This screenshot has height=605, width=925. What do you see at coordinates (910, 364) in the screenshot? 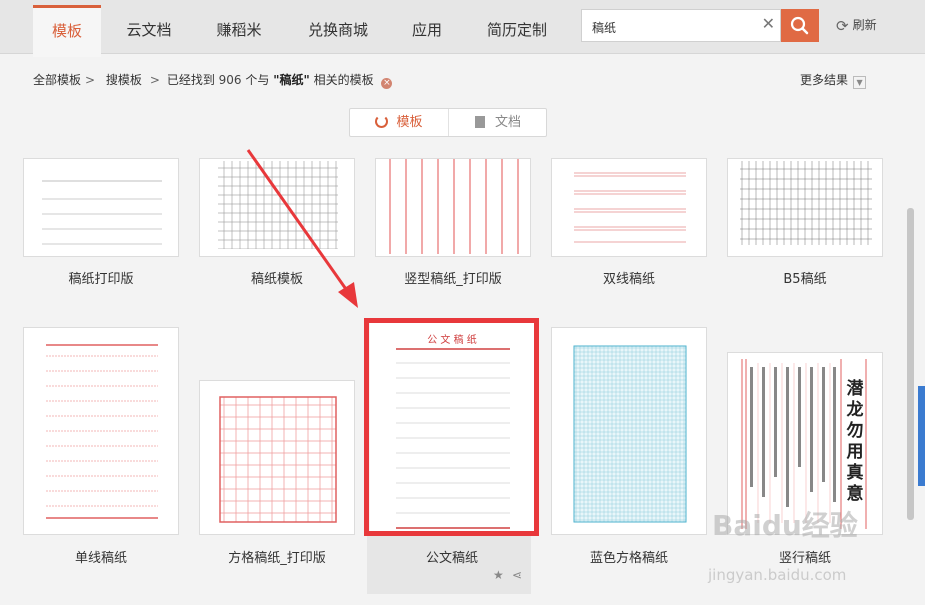
I see `scrollbar` at bounding box center [910, 364].